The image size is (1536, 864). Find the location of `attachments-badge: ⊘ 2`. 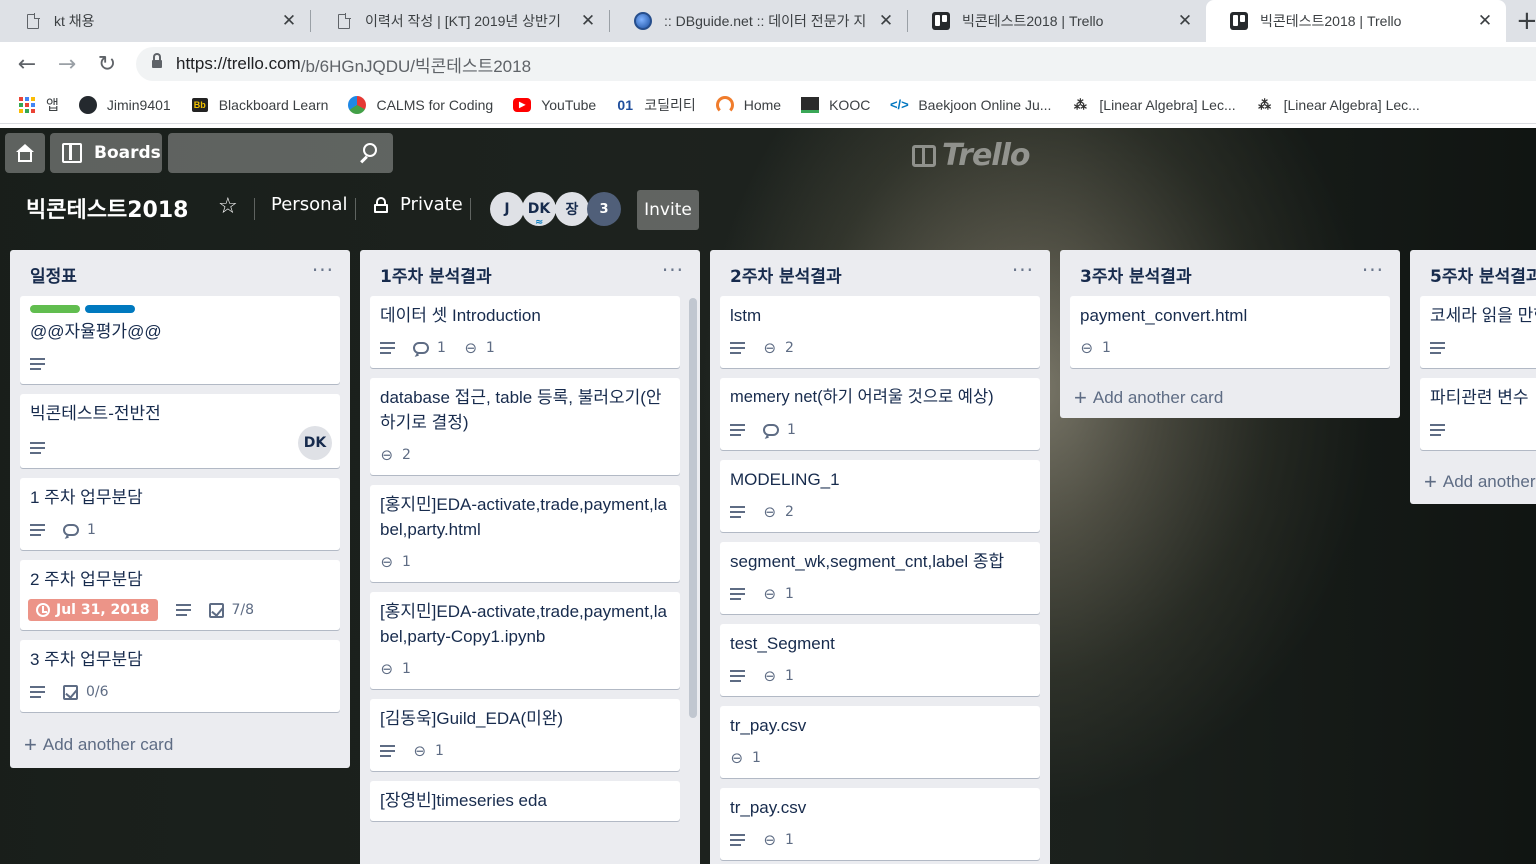

attachments-badge: ⊘ 2 is located at coordinates (776, 348).